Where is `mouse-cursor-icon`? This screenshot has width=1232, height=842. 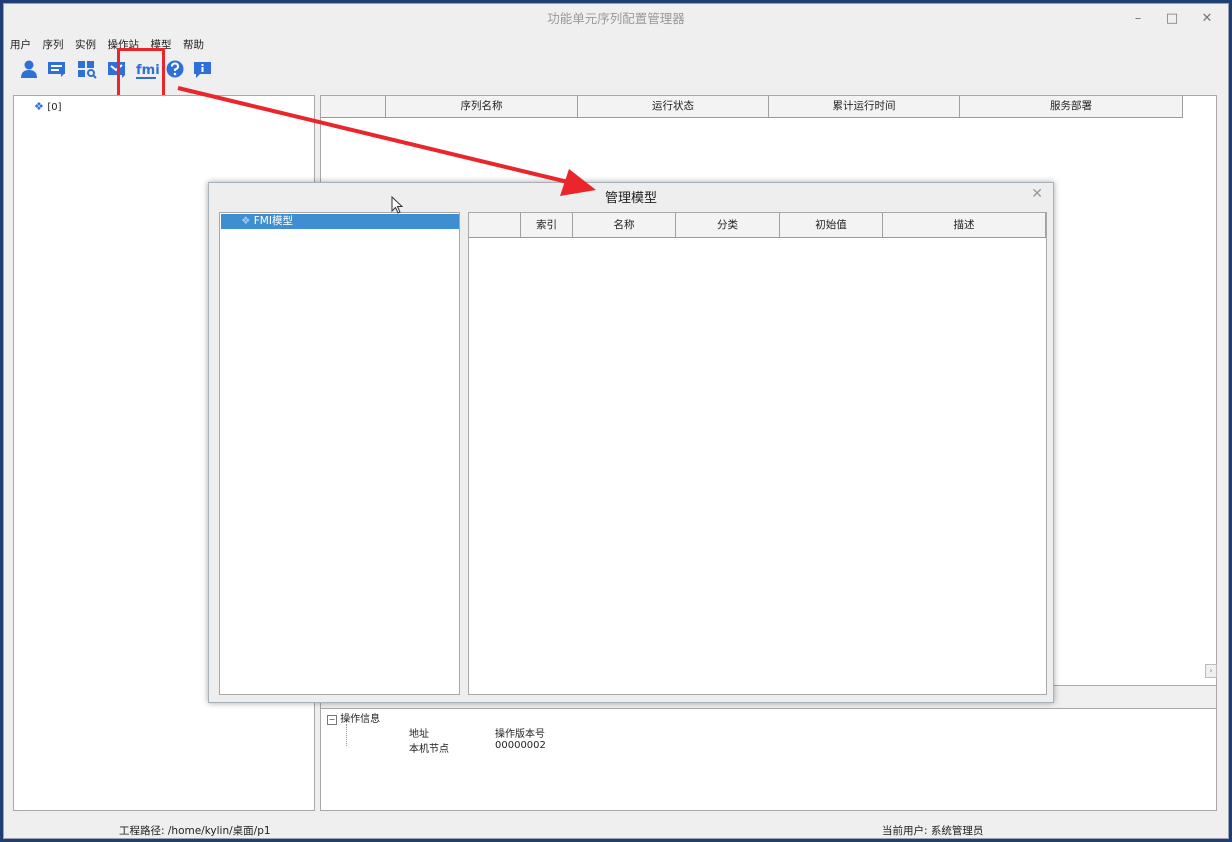
mouse-cursor-icon is located at coordinates (397, 205).